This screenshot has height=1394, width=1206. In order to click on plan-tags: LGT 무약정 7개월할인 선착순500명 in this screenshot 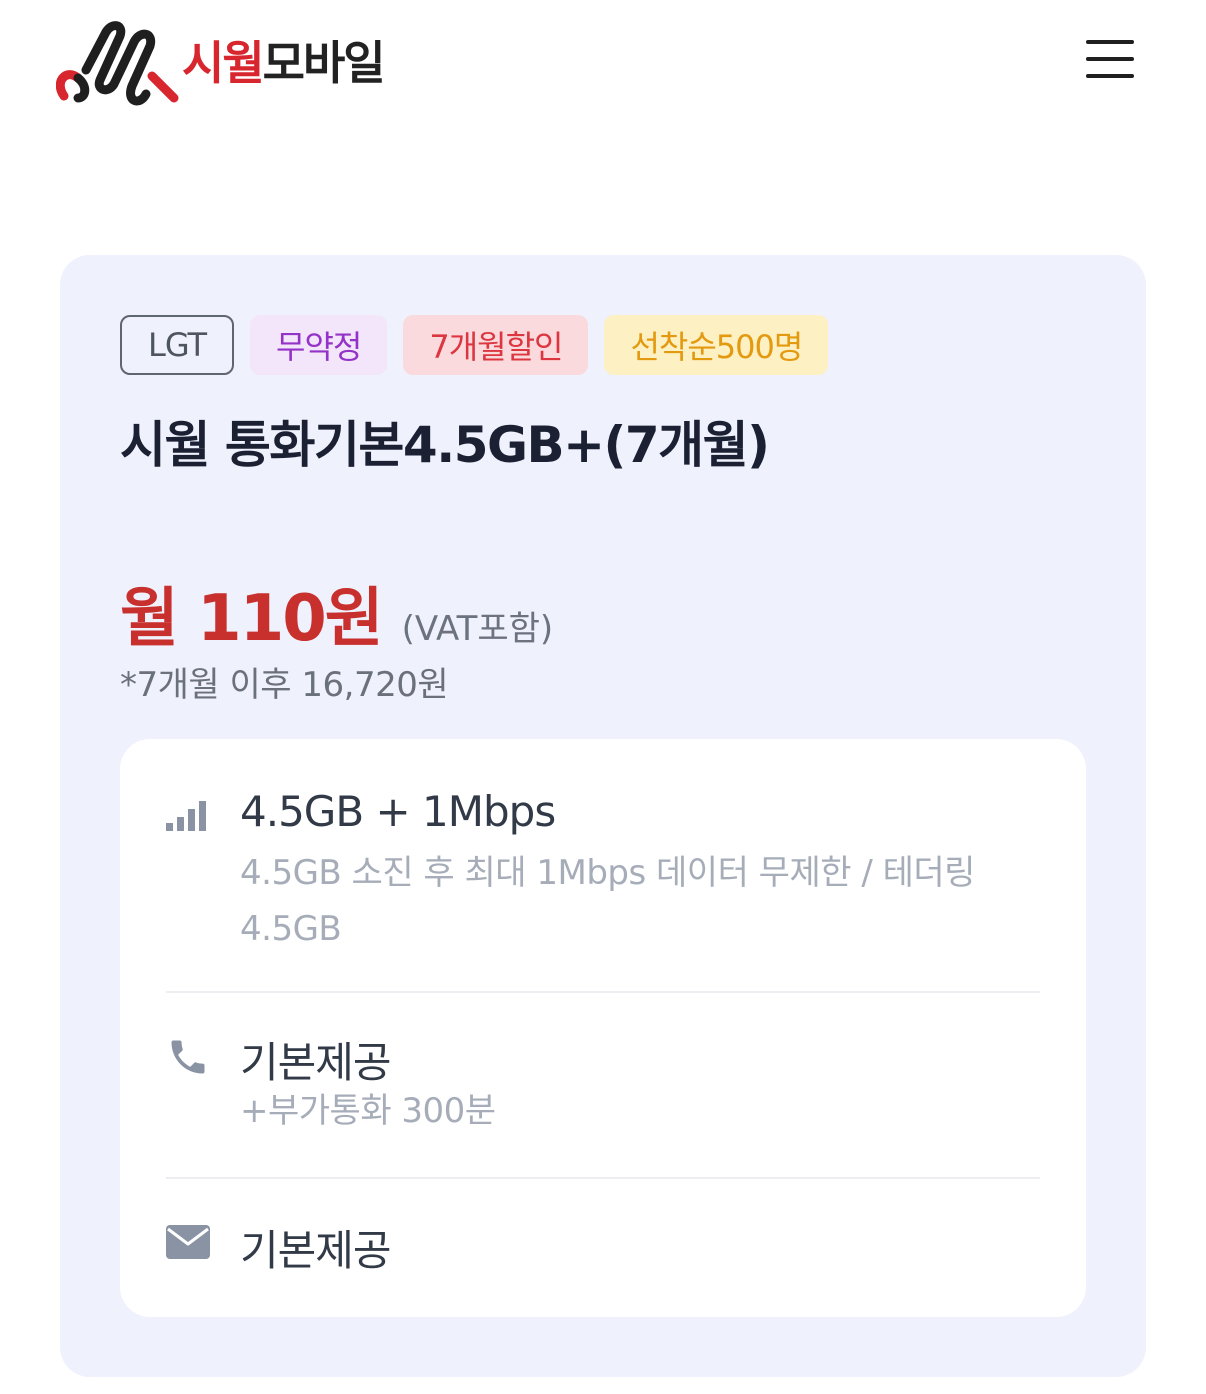, I will do `click(474, 345)`.